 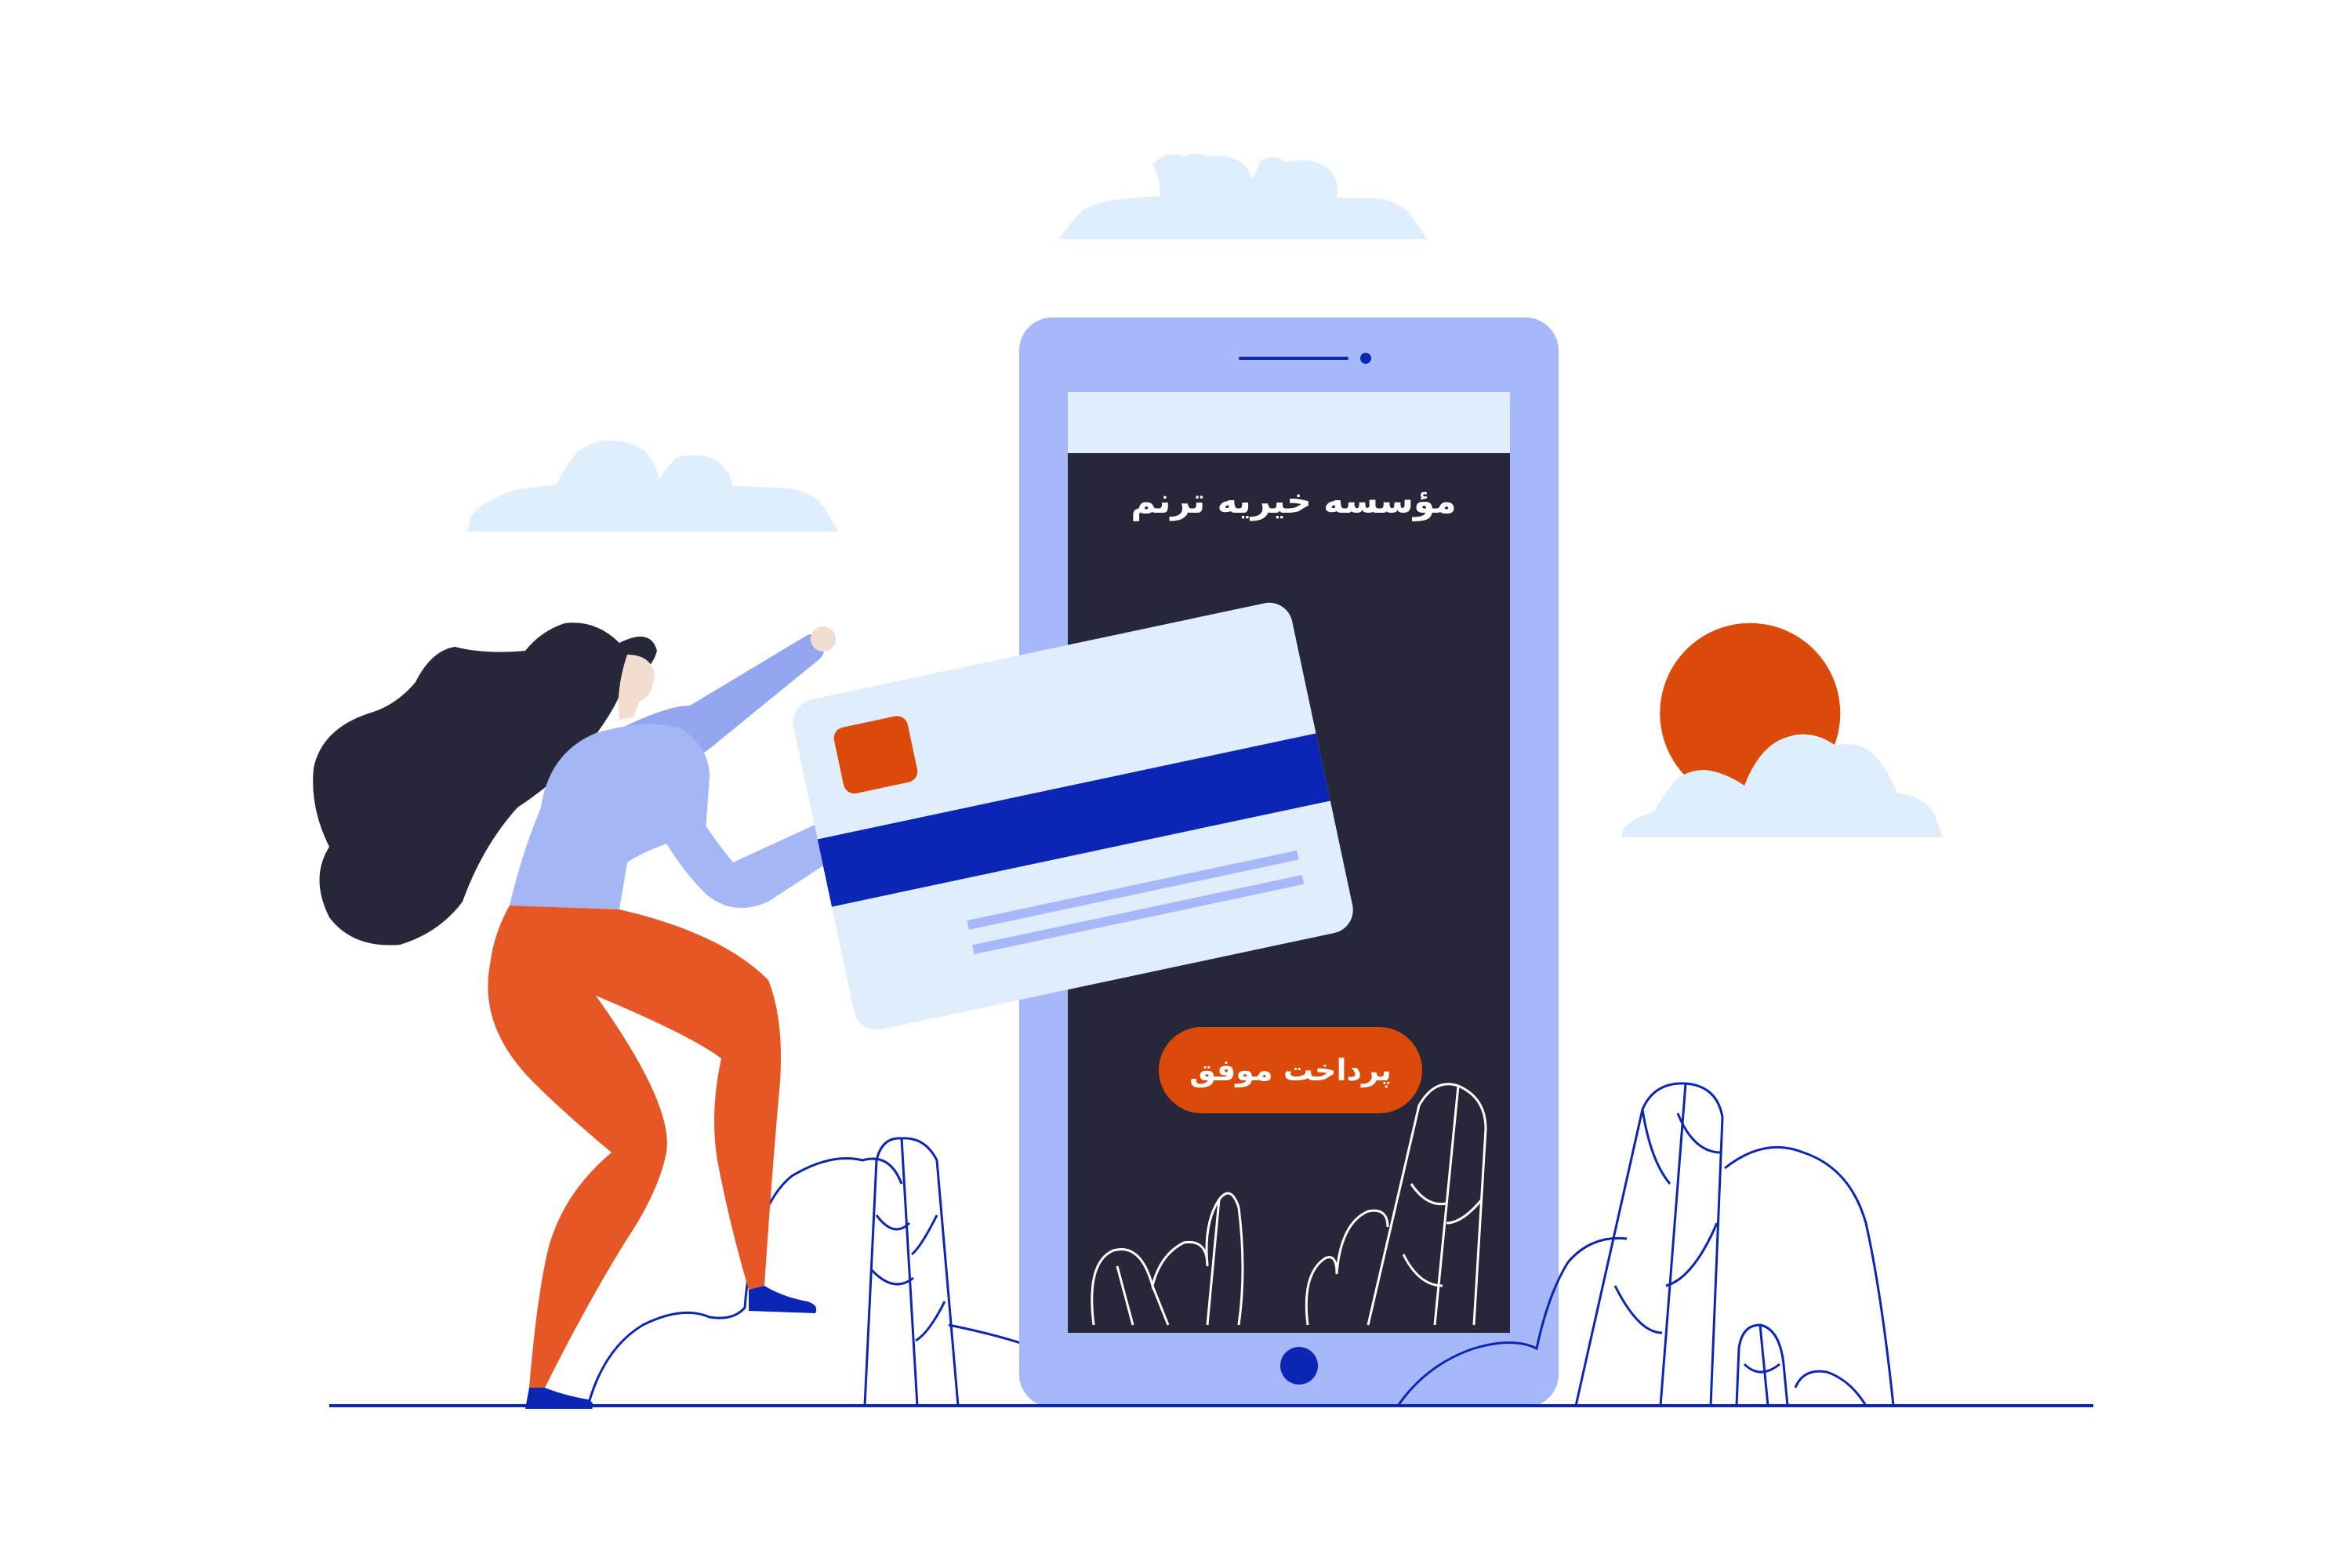 What do you see at coordinates (912, 1271) in the screenshot?
I see `plant-left` at bounding box center [912, 1271].